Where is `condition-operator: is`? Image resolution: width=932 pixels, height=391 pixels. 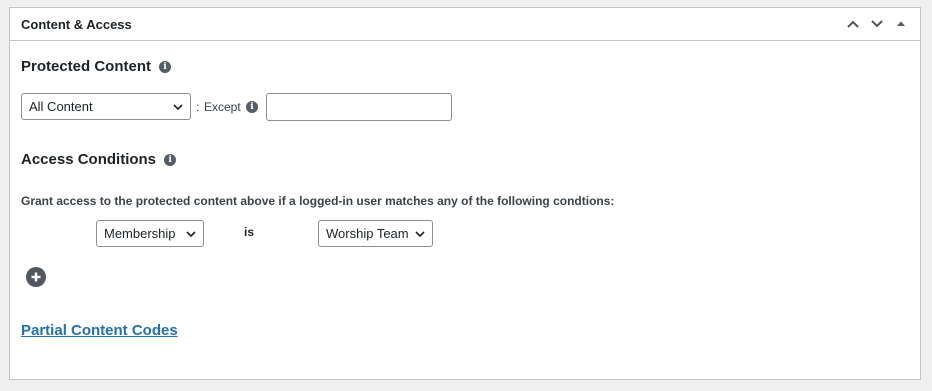
condition-operator: is is located at coordinates (249, 232).